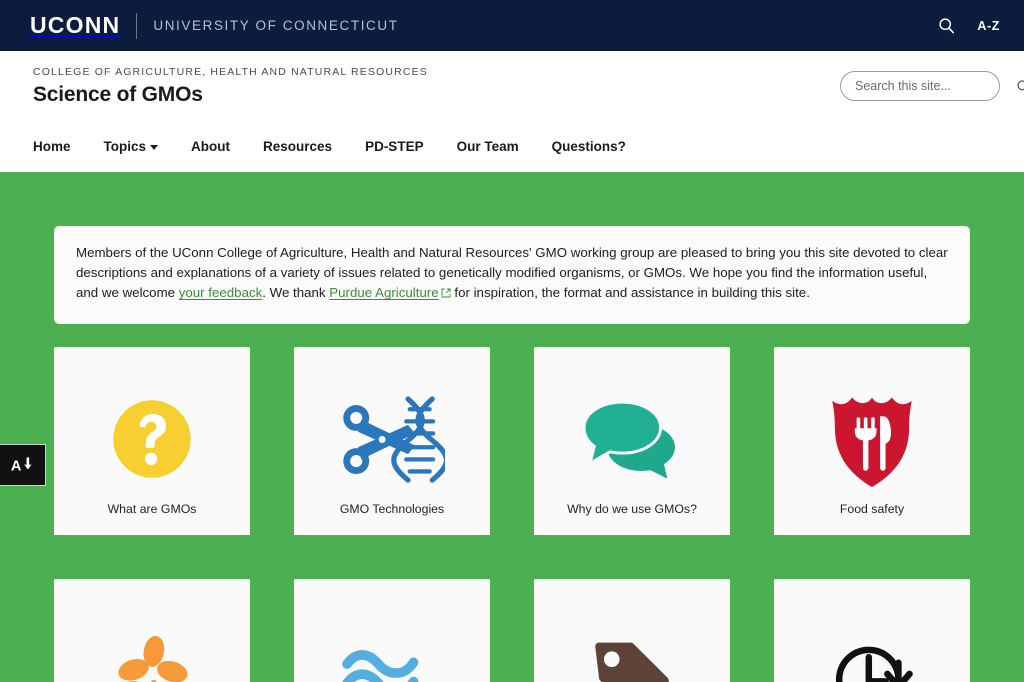 This screenshot has width=1024, height=682. What do you see at coordinates (512, 25) in the screenshot?
I see `uconn-top-bar: UCONN UNIVERSITY OF CONNECTICUT A-Z` at bounding box center [512, 25].